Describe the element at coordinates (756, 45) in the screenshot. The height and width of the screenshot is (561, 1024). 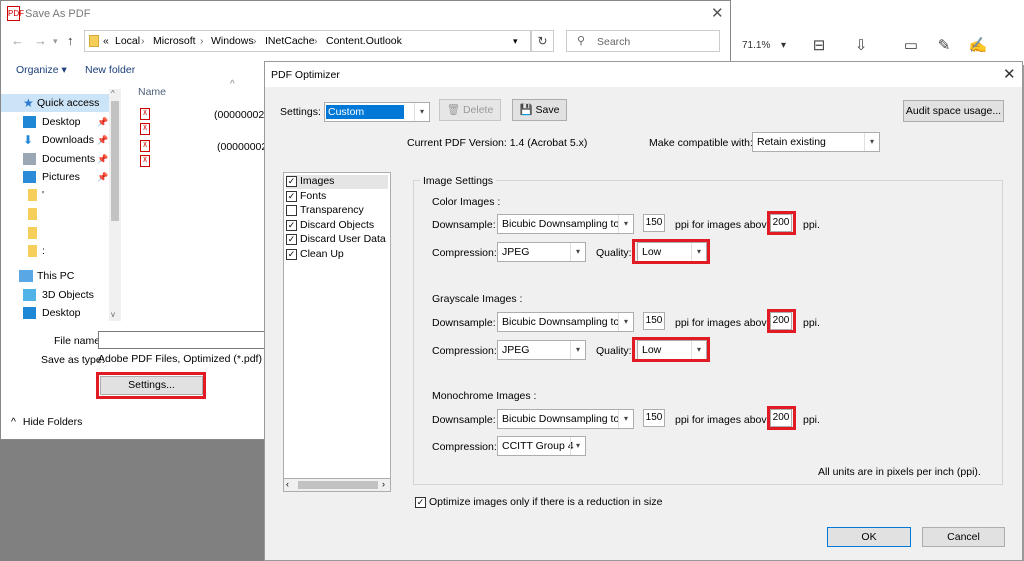
I see `zoom-level: 71.1%` at that location.